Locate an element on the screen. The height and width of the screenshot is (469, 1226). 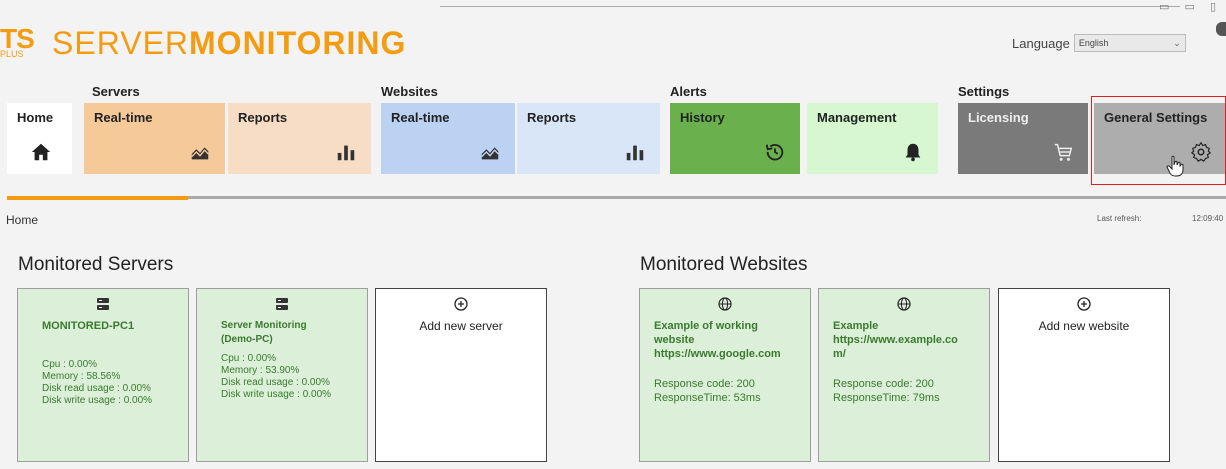
last-refresh-label: Last refresh: is located at coordinates (1119, 218).